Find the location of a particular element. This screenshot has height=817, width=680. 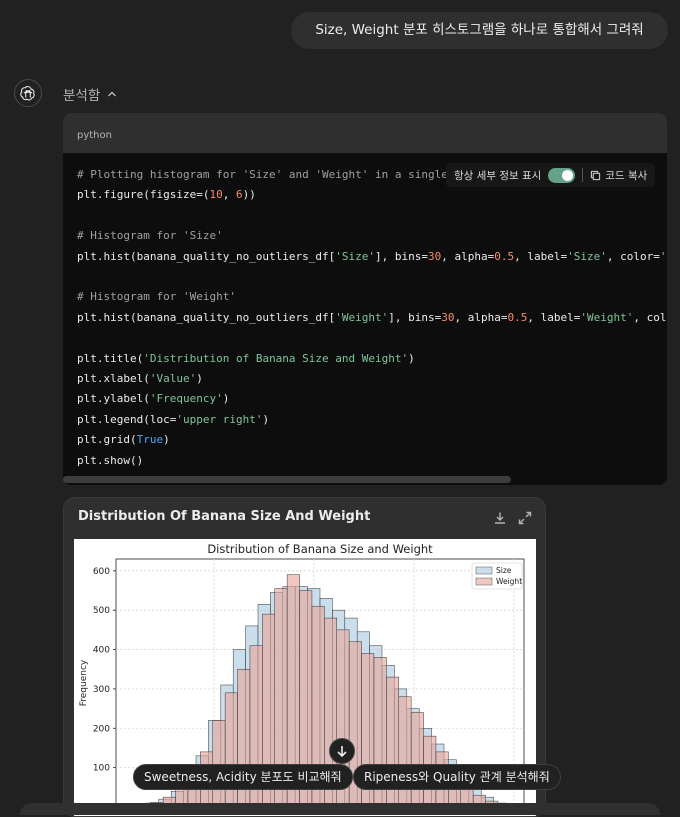

y-tick-label: 500 is located at coordinates (101, 611).